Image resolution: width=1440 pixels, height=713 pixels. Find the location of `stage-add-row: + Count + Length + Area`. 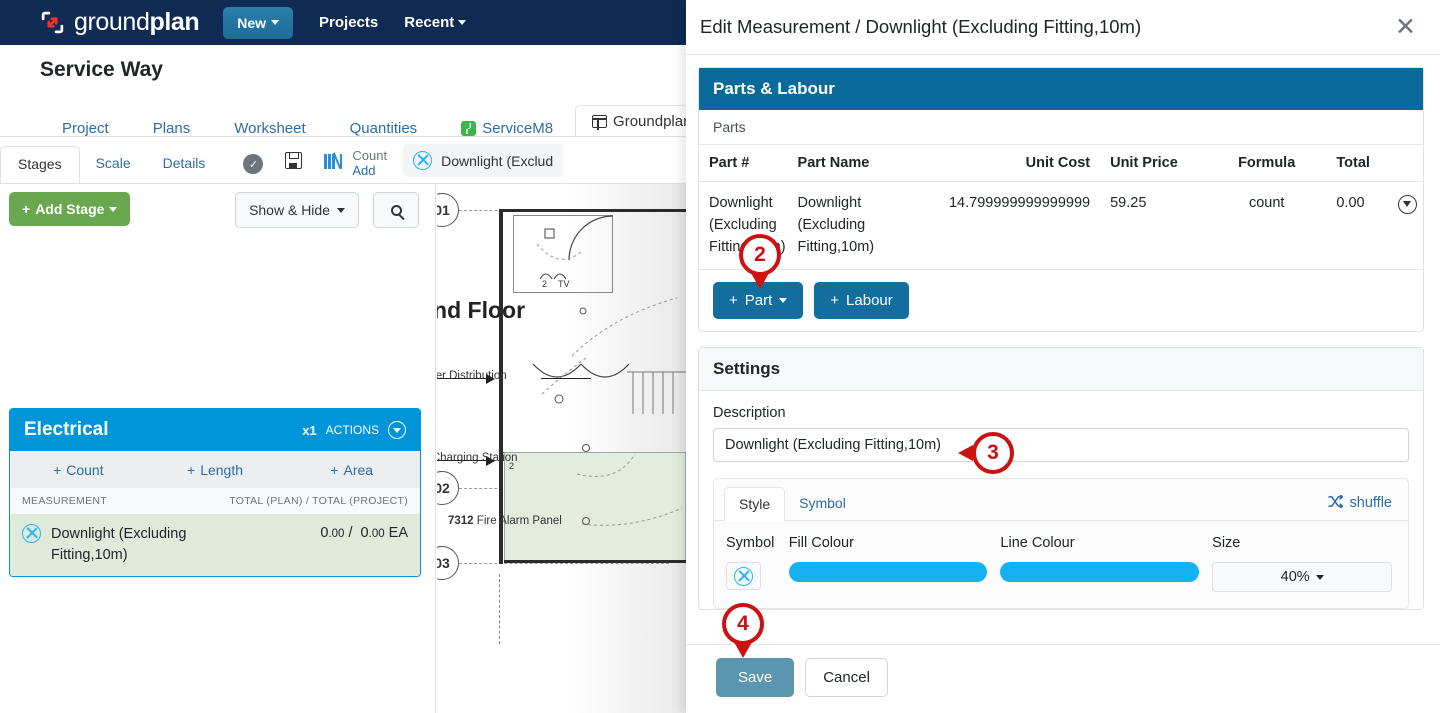

stage-add-row: + Count + Length + Area is located at coordinates (215, 469).